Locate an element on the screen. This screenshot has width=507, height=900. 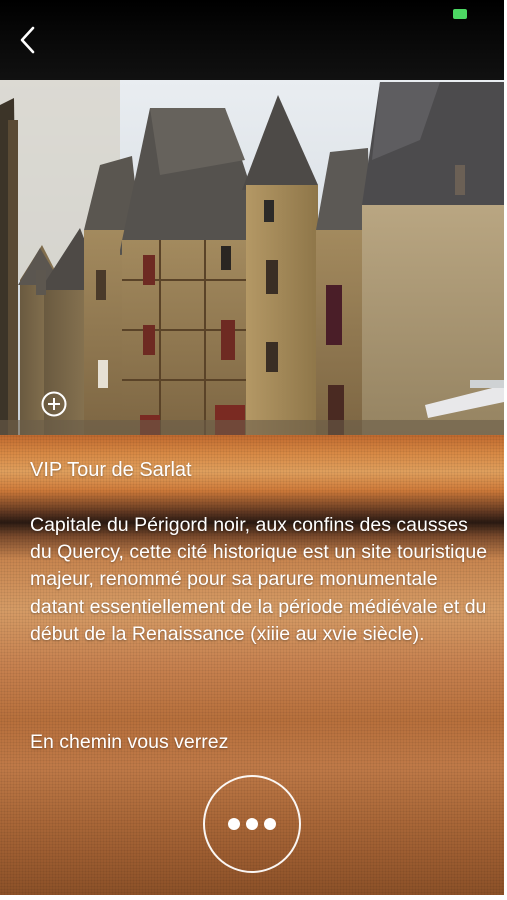
battery-icon is located at coordinates (460, 14).